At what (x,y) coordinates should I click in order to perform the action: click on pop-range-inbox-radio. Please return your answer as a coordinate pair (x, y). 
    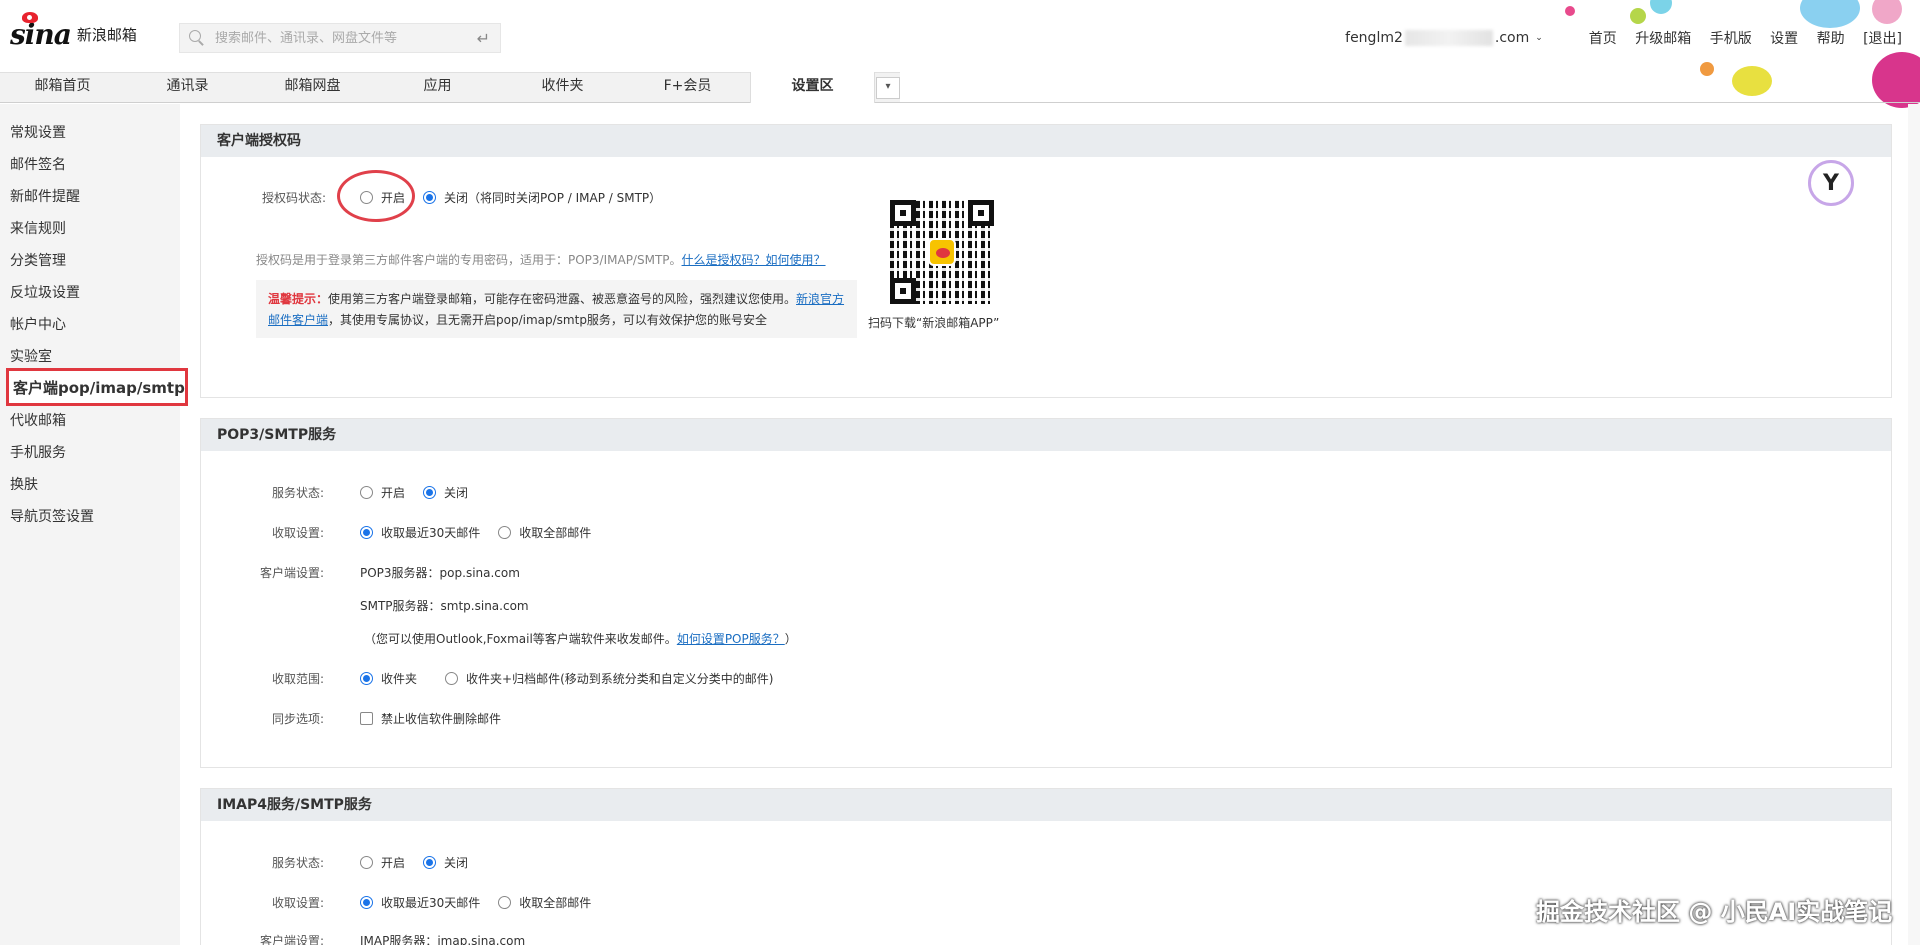
    Looking at the image, I should click on (366, 678).